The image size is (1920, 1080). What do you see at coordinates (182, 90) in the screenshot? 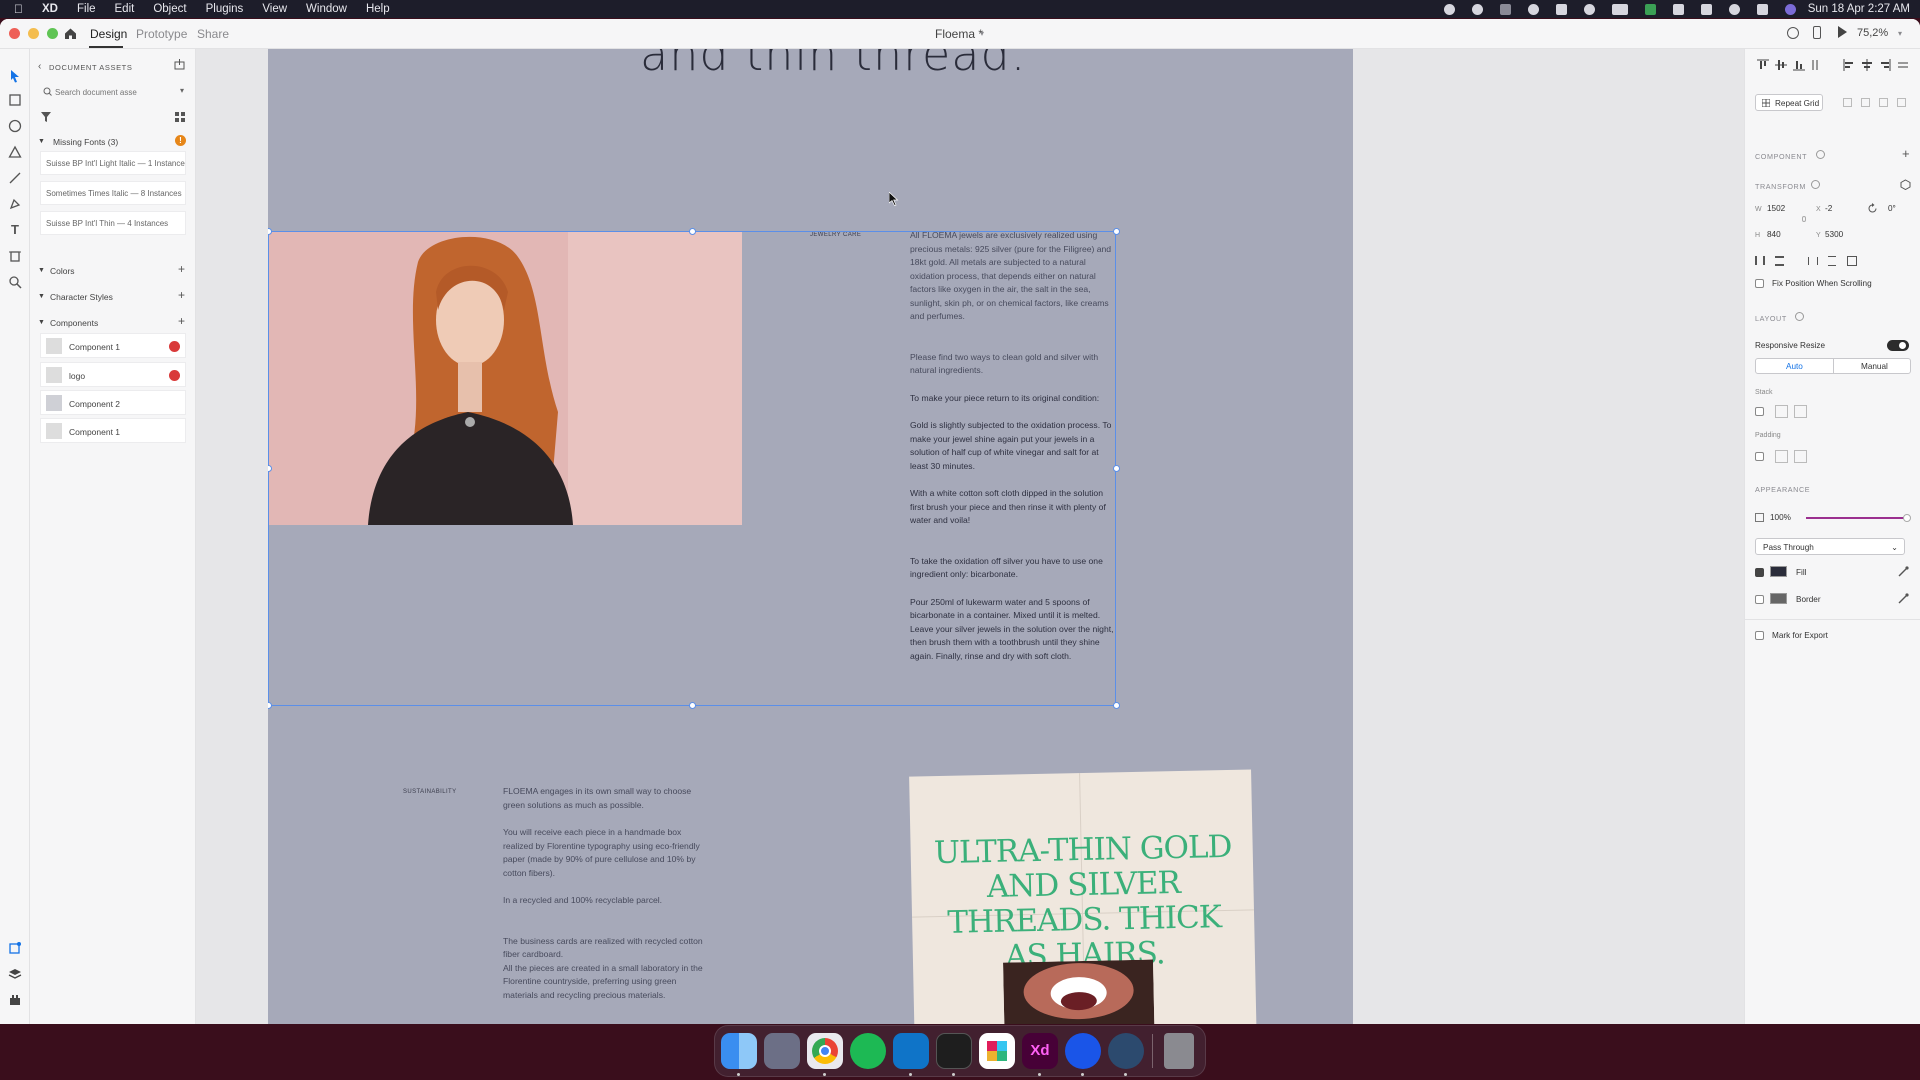
I see `search-chevron-icon: ▾` at bounding box center [182, 90].